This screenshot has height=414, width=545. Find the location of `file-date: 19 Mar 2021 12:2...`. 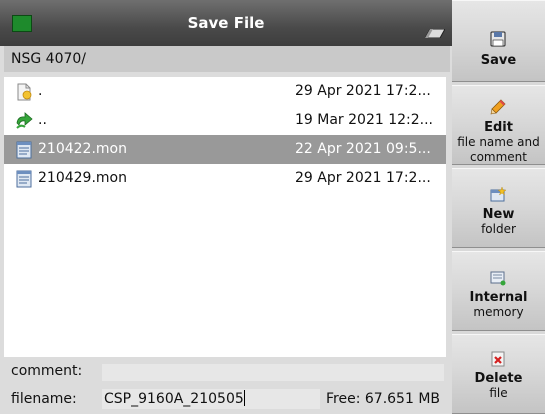

file-date: 19 Mar 2021 12:2... is located at coordinates (364, 120).